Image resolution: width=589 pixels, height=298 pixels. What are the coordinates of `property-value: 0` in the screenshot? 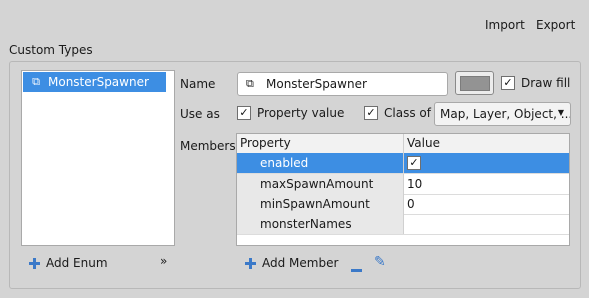 It's located at (411, 204).